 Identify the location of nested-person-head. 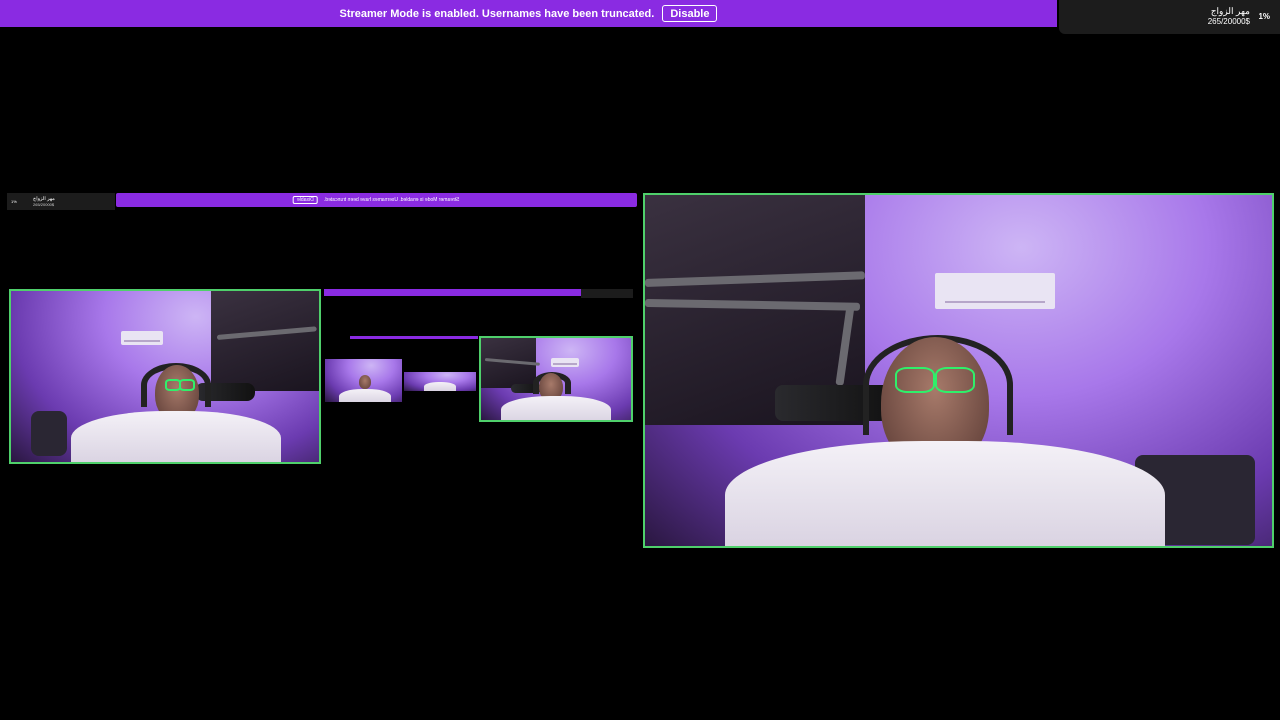
(365, 382).